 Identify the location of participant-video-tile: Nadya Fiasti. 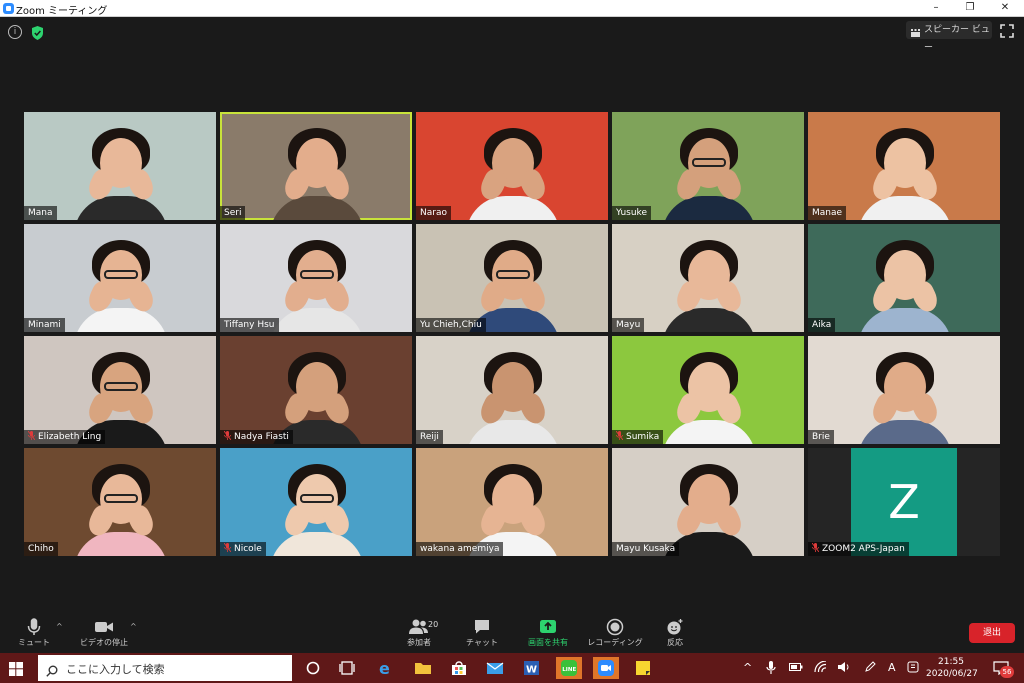
(316, 390).